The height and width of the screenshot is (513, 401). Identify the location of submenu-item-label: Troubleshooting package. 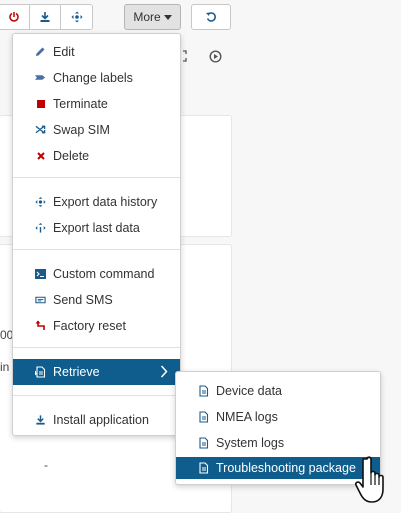
(286, 468).